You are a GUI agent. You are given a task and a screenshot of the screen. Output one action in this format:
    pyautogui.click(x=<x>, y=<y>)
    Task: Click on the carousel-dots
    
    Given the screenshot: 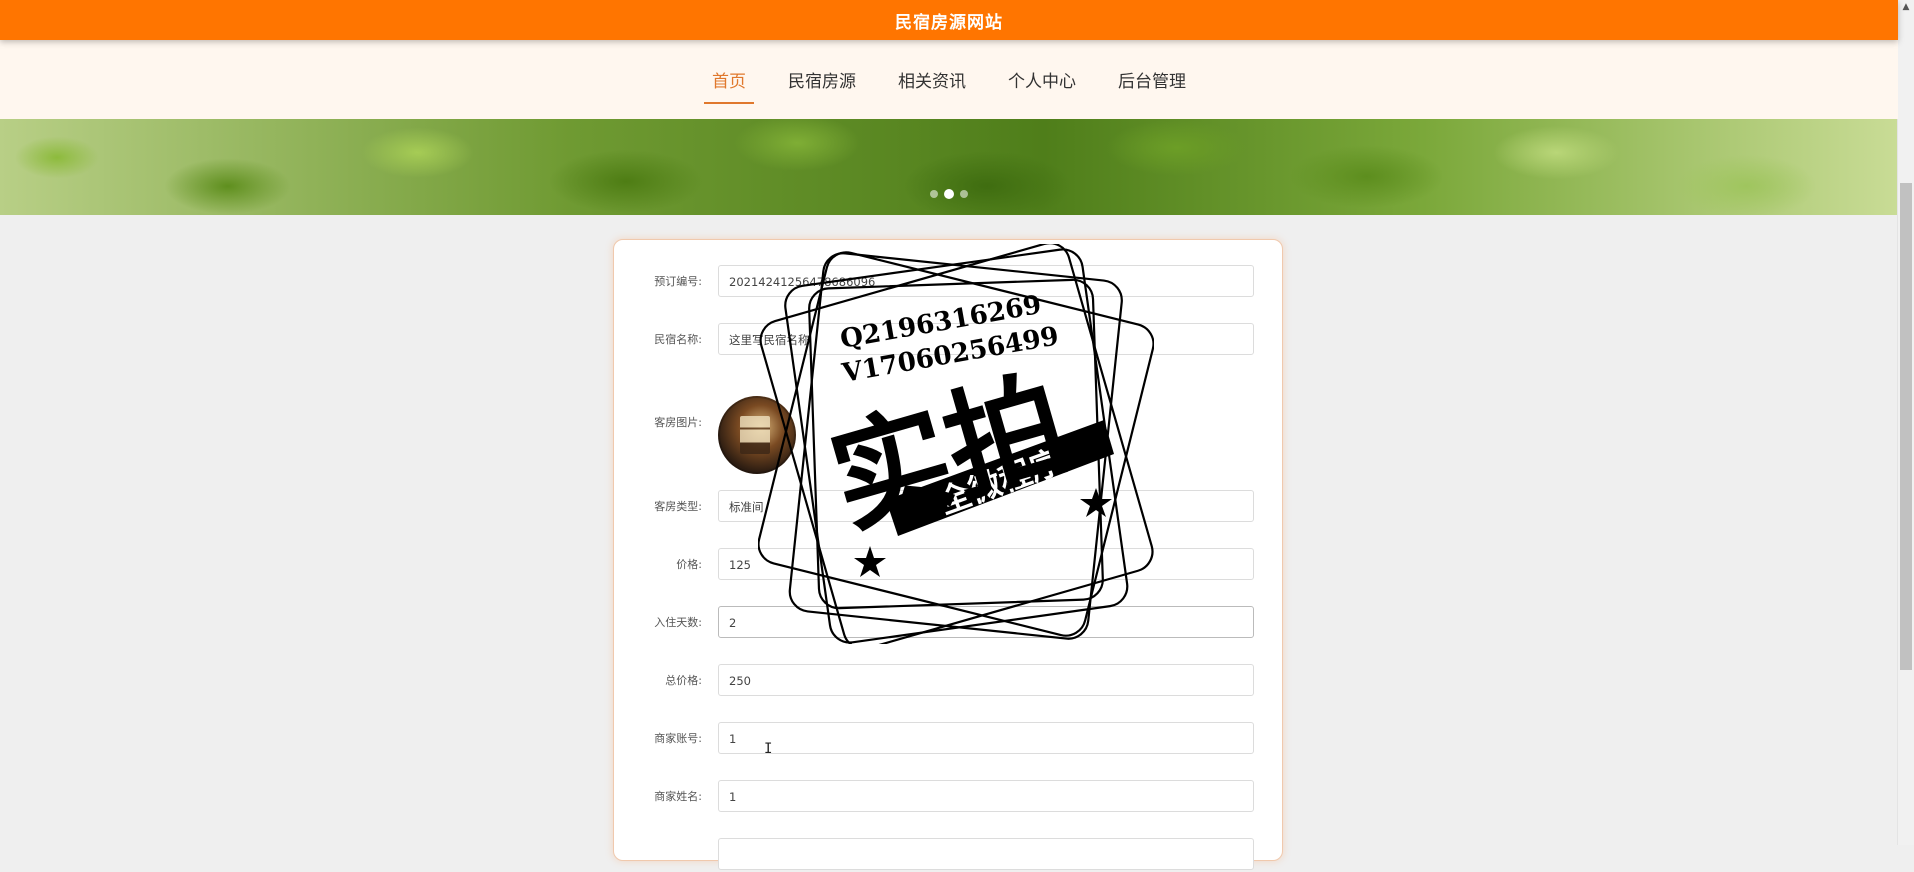 What is the action you would take?
    pyautogui.click(x=949, y=194)
    